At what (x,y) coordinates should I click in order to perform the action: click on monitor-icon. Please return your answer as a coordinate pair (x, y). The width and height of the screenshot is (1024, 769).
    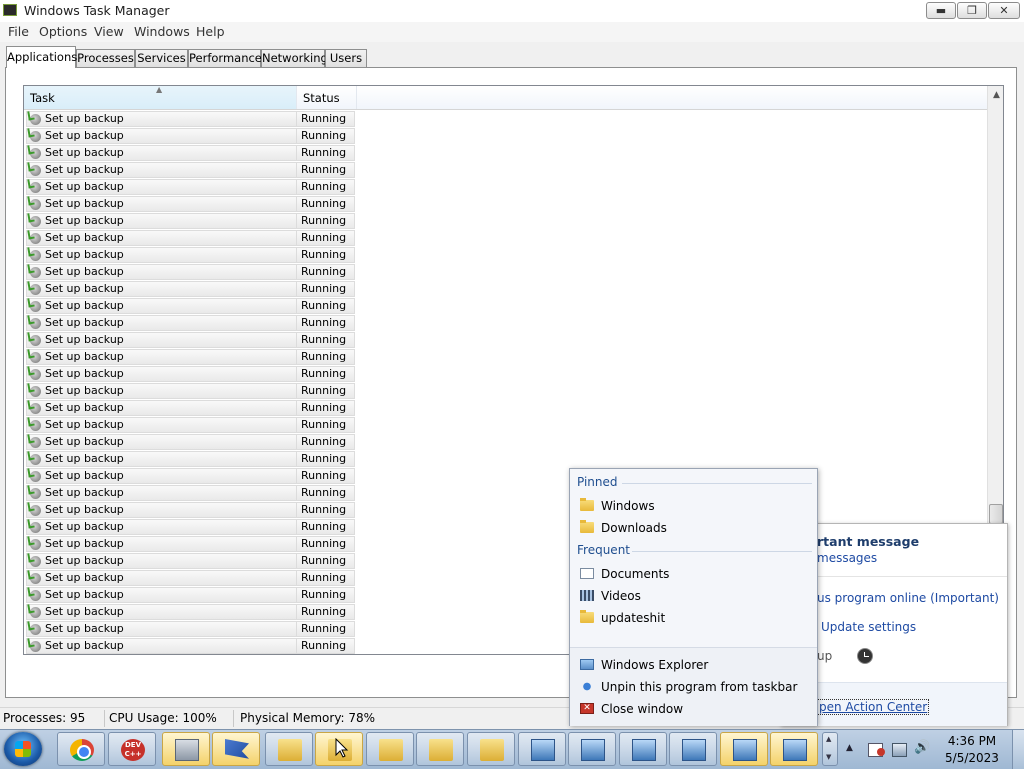
    Looking at the image, I should click on (644, 750).